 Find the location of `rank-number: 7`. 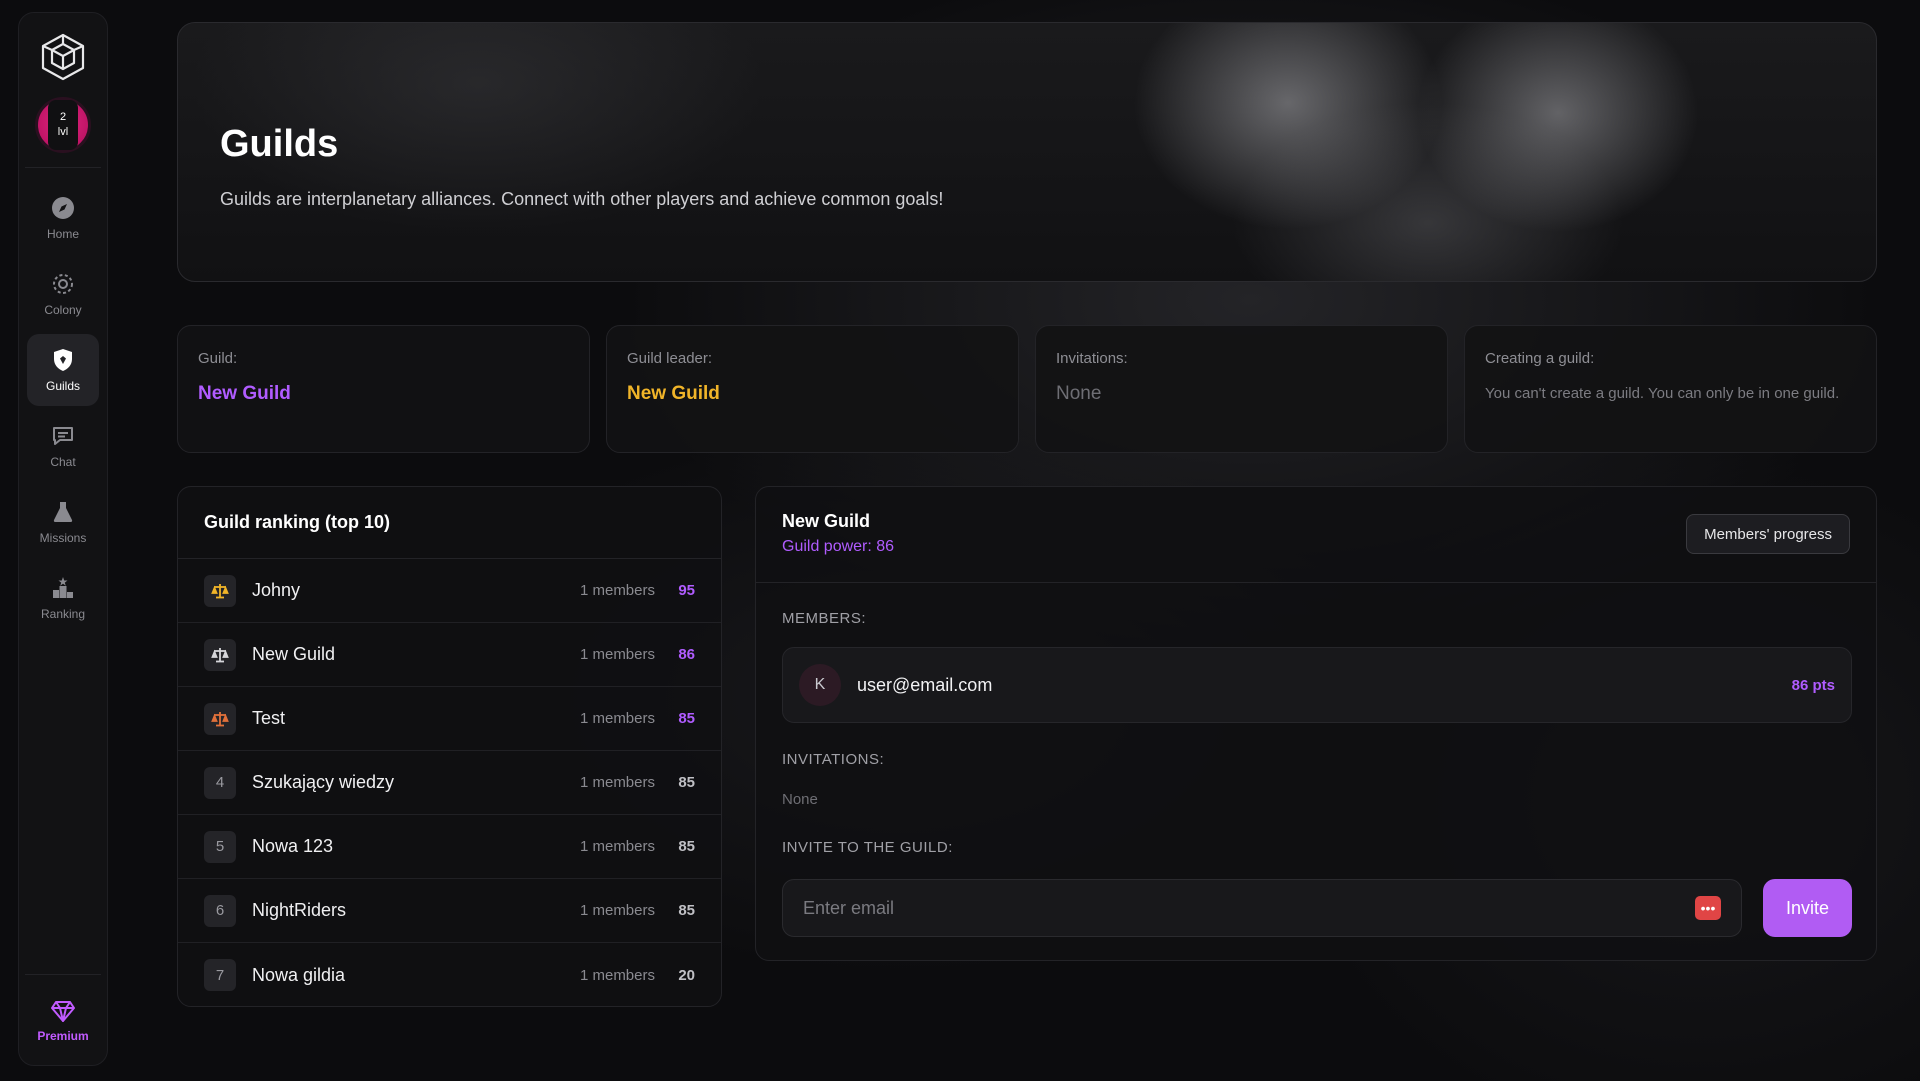

rank-number: 7 is located at coordinates (220, 975).